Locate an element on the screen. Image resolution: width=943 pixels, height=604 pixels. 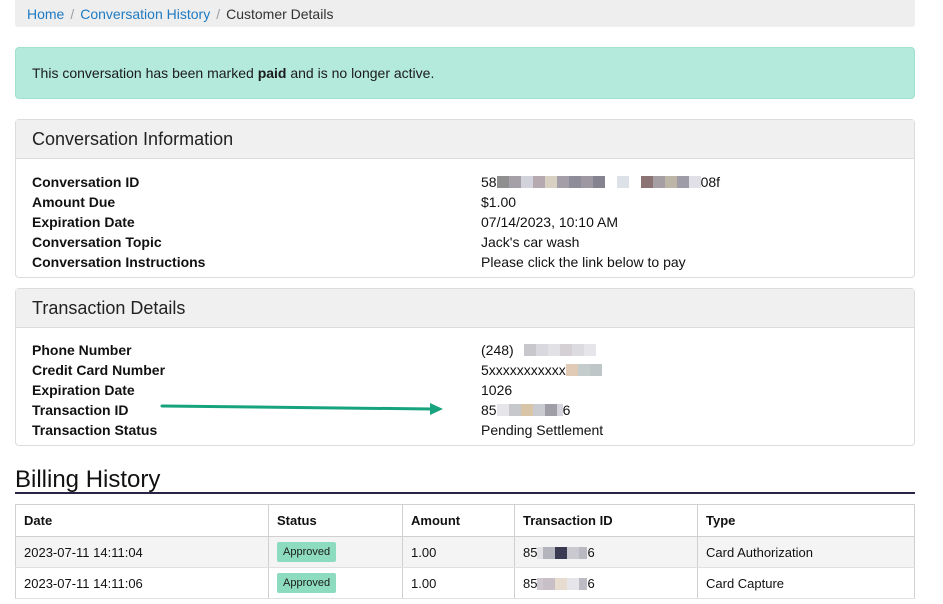
field-expiration-date: Expiration Date 07/14/2023, 10:10 AM is located at coordinates (465, 222).